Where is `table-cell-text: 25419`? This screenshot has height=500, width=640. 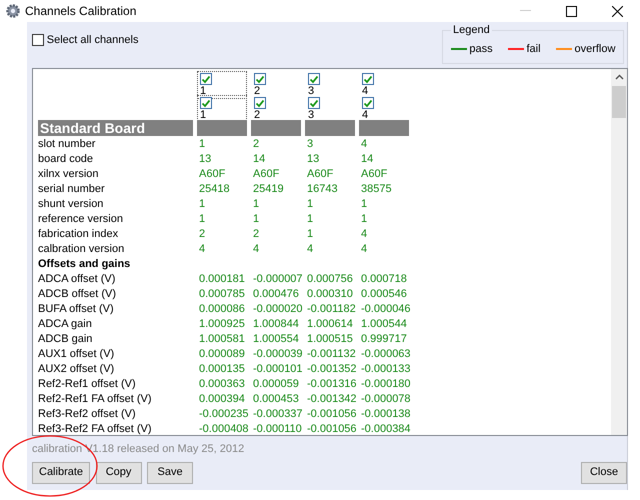 table-cell-text: 25419 is located at coordinates (268, 189).